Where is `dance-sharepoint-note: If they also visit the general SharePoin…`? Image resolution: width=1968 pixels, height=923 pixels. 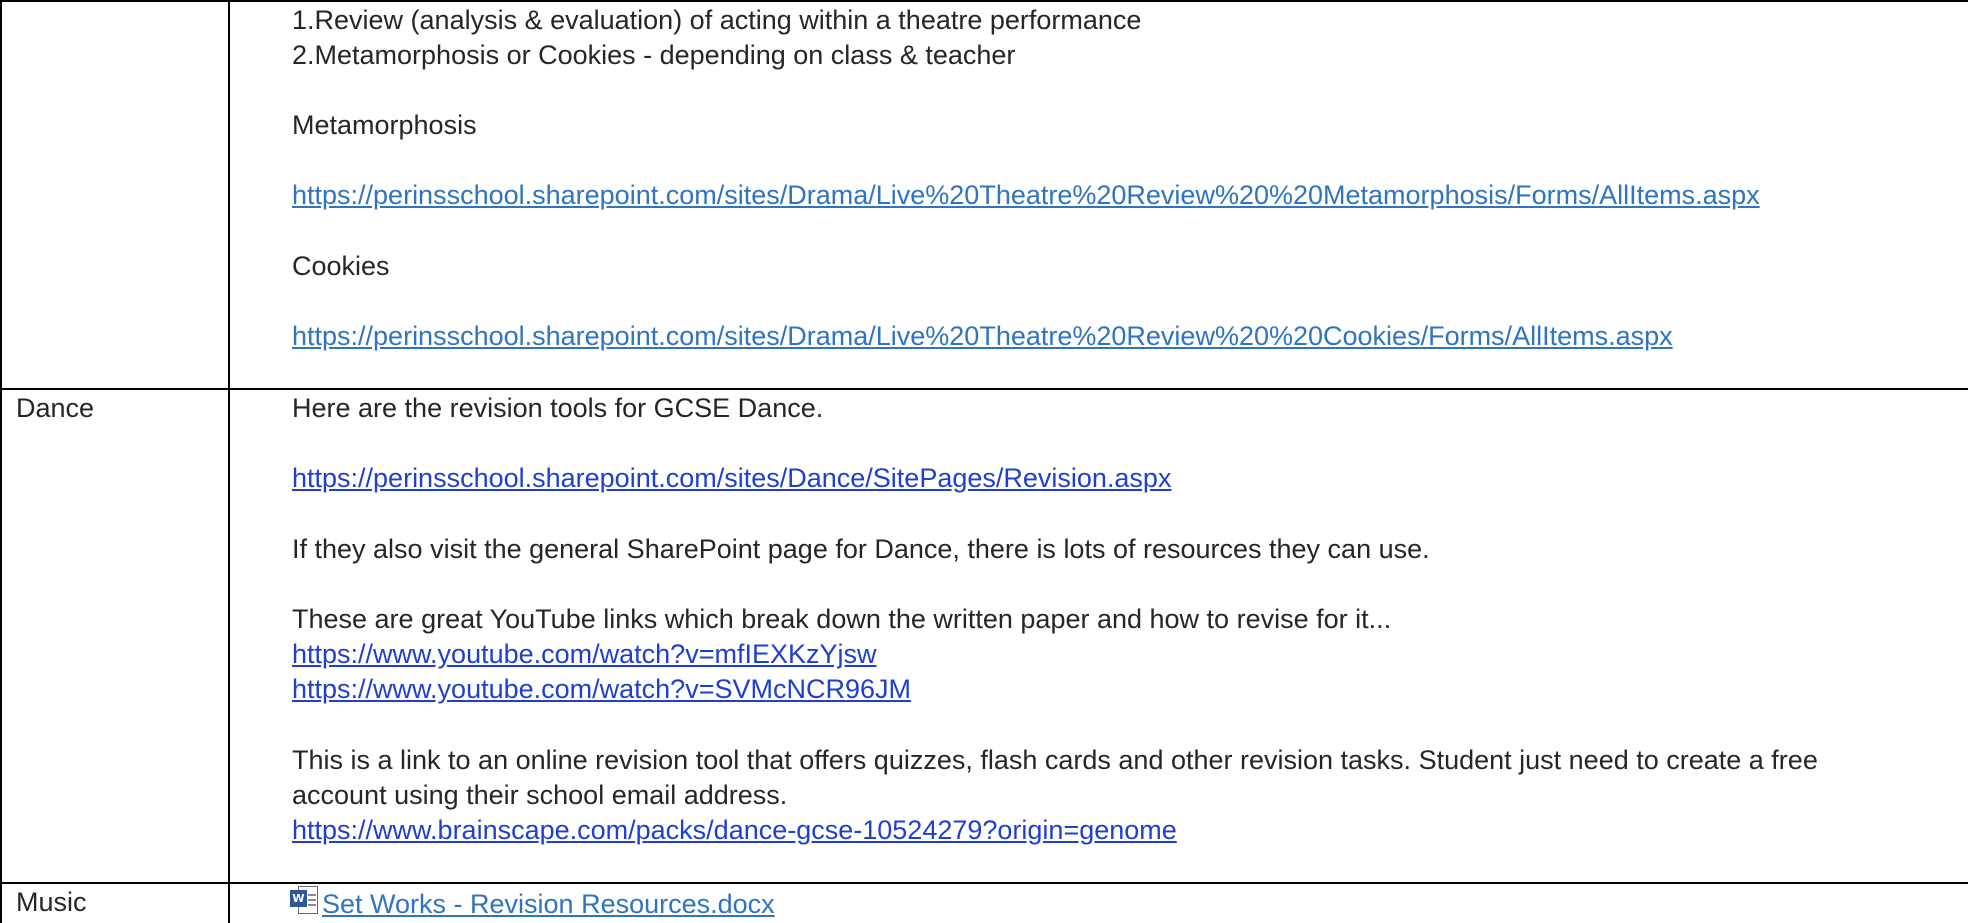 dance-sharepoint-note: If they also visit the general SharePoin… is located at coordinates (861, 549).